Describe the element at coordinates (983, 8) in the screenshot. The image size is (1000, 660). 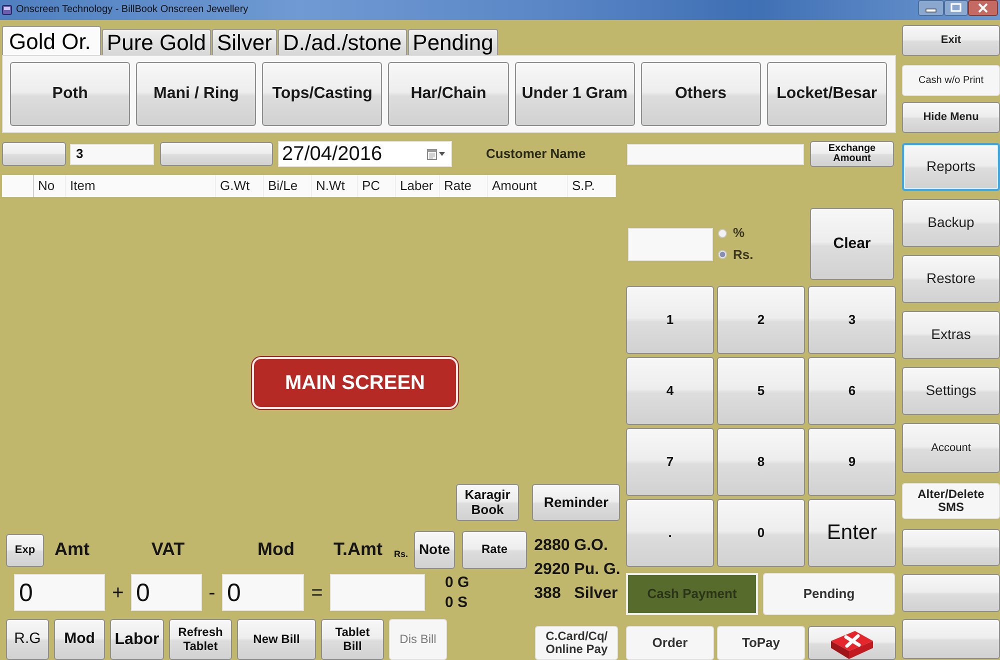
I see `close-icon` at that location.